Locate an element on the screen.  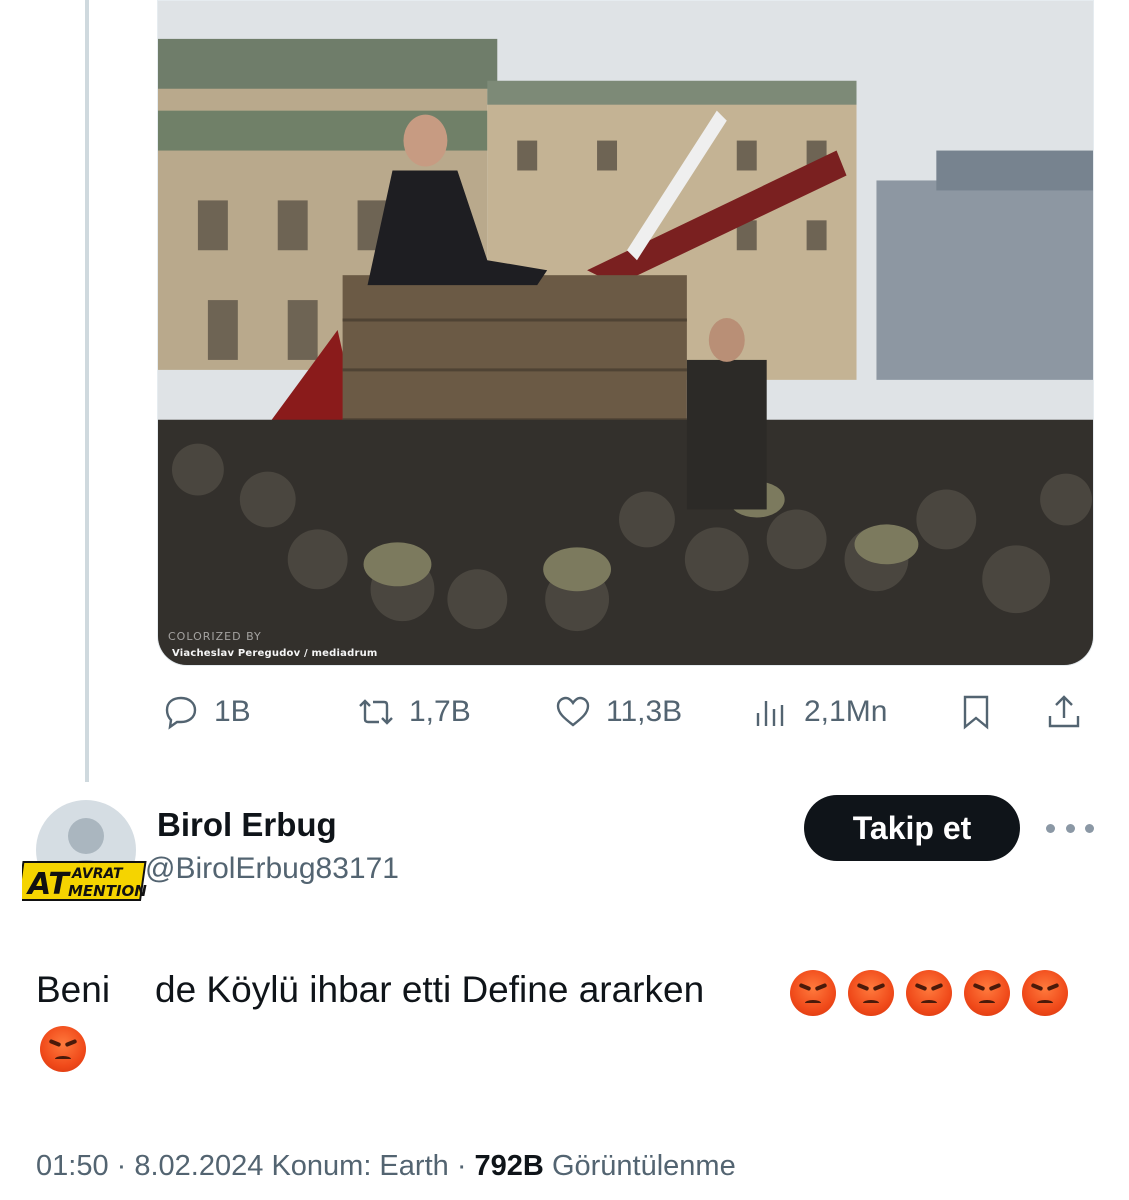
tweet-views-label: Görüntülenme is located at coordinates (643, 1166).